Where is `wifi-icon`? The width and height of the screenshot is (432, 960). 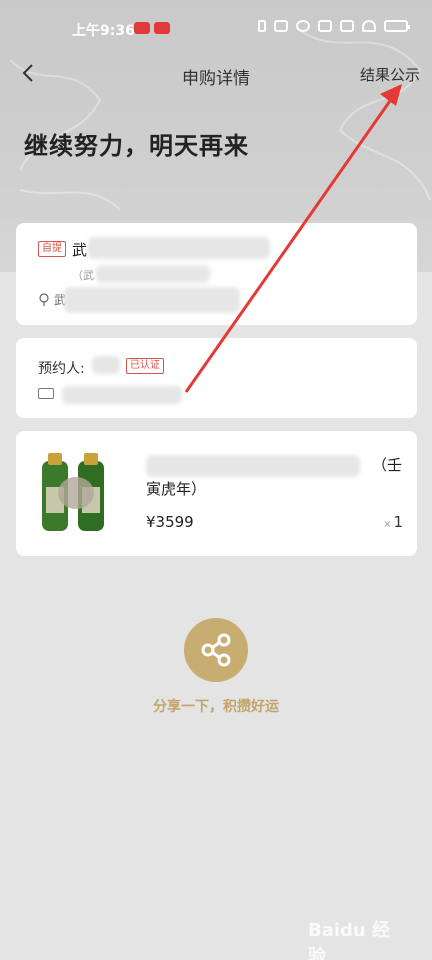
wifi-icon is located at coordinates (369, 26).